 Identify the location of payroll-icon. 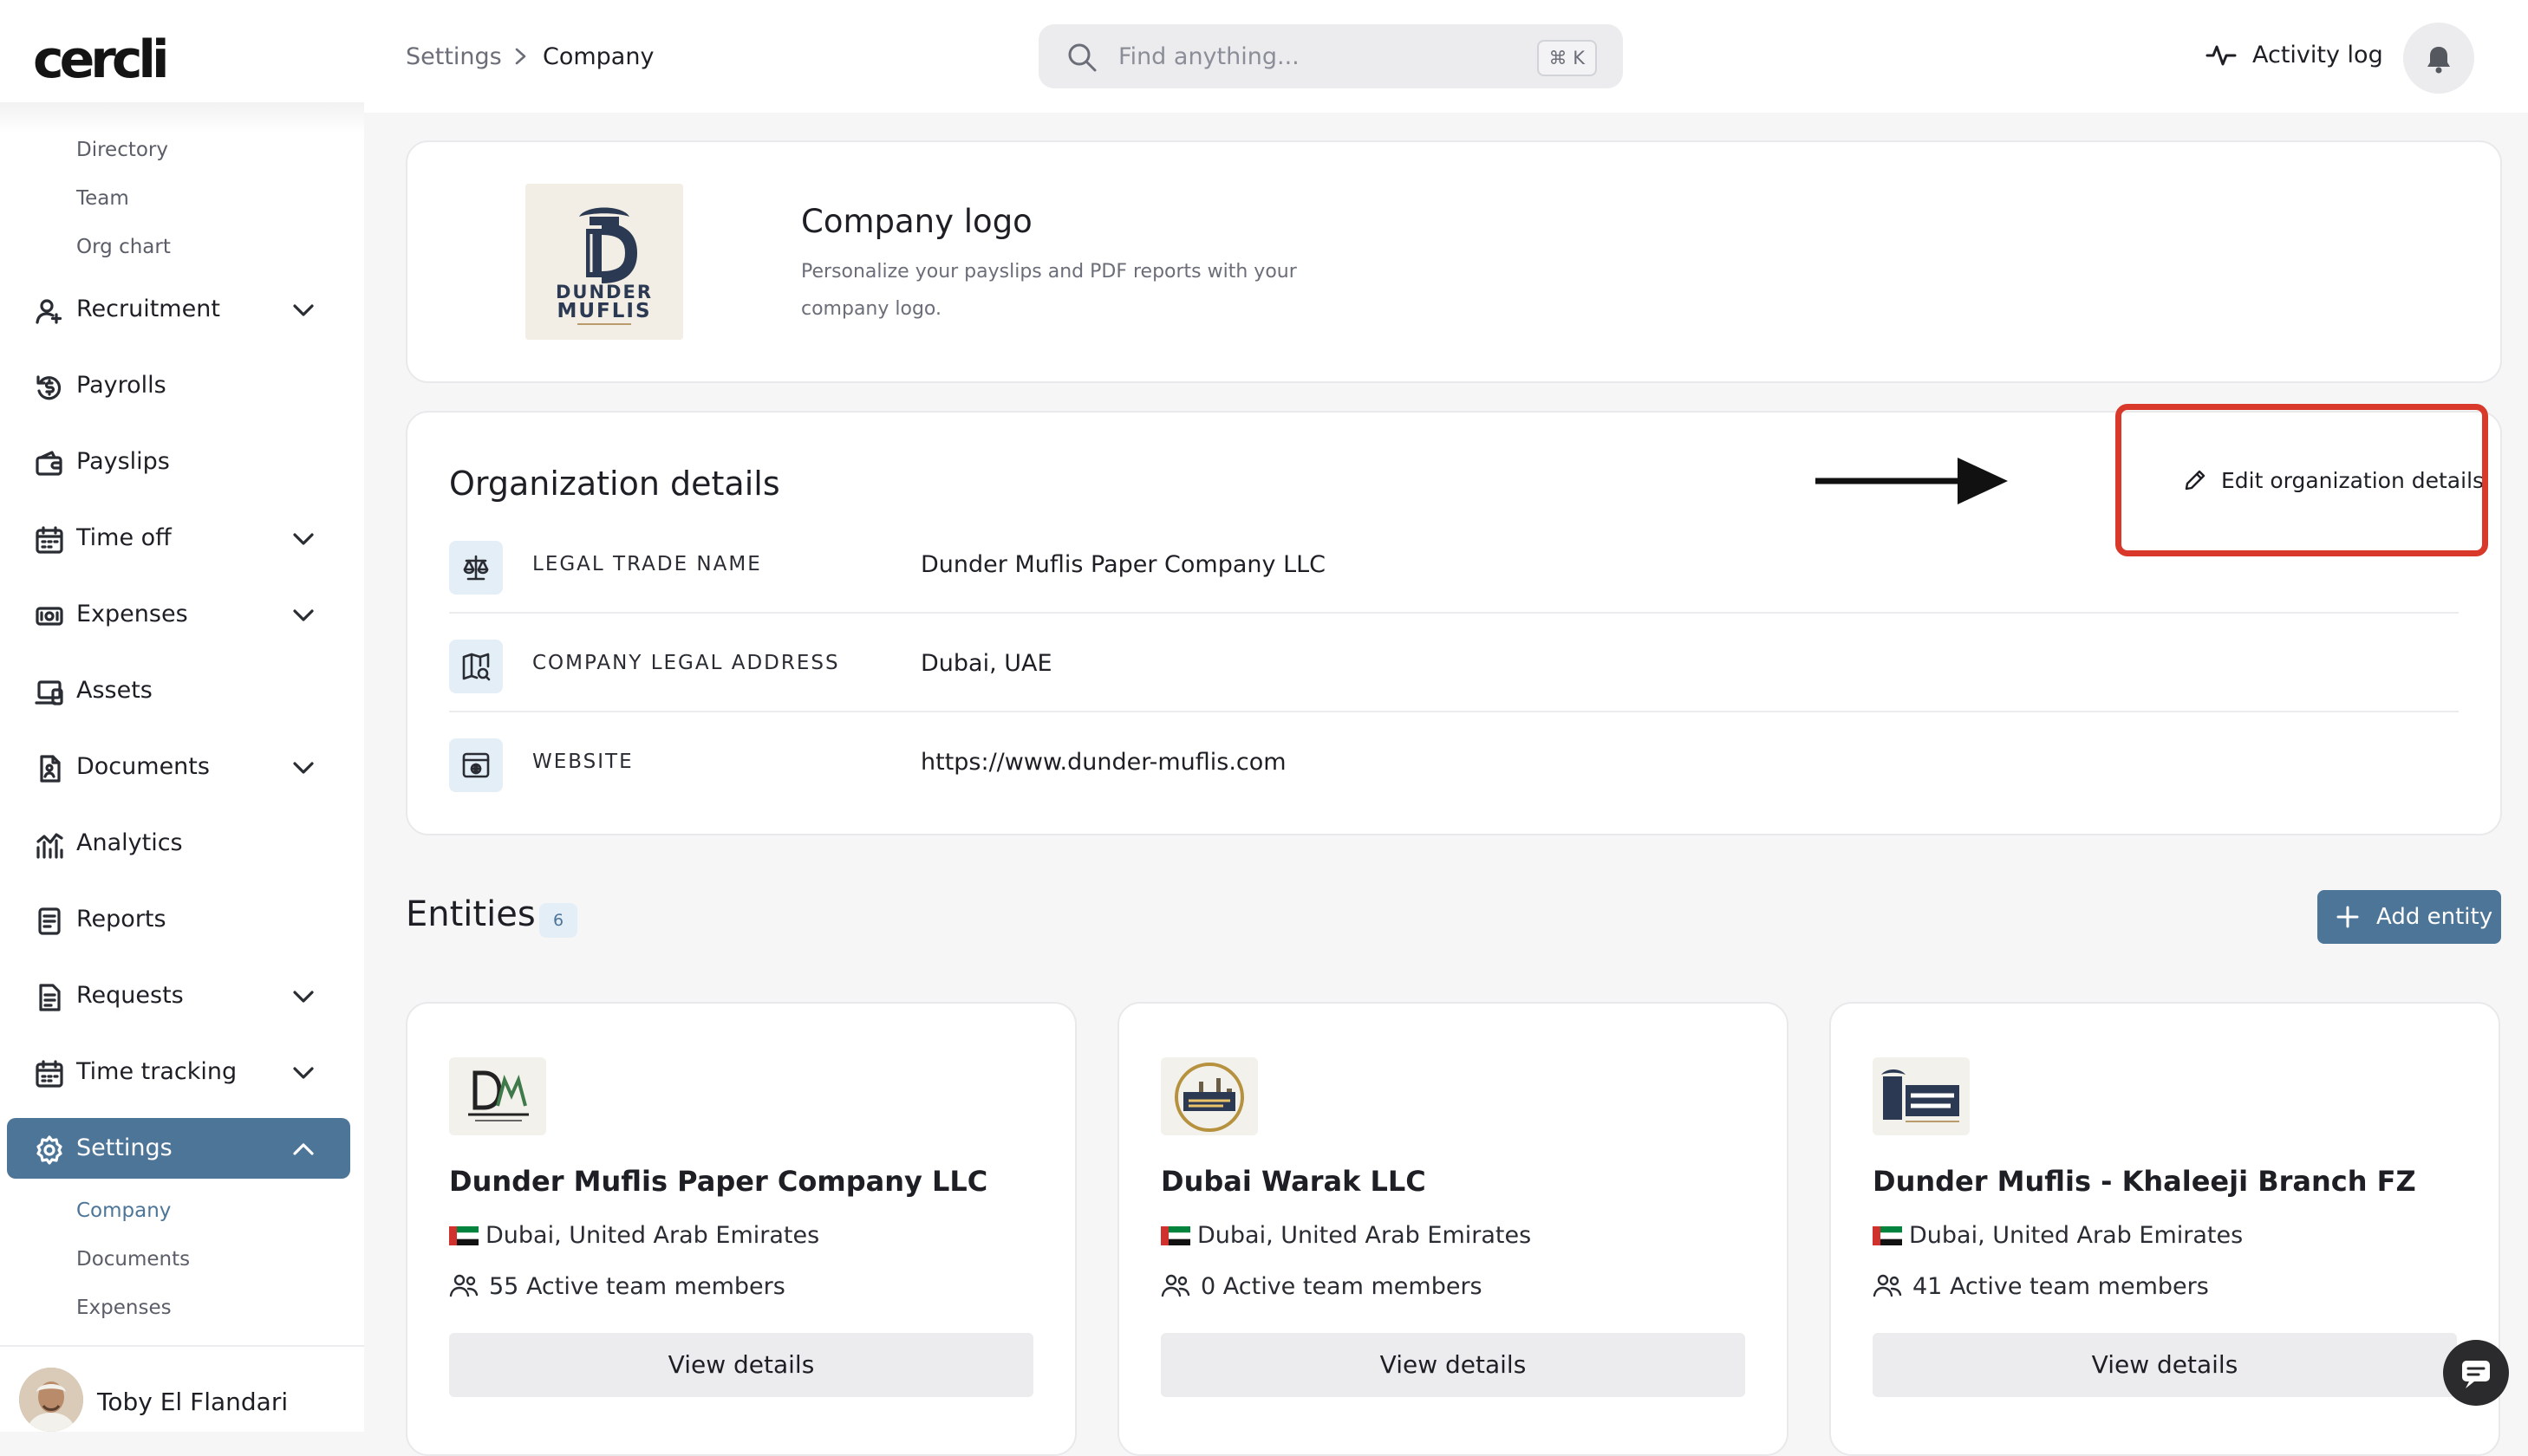
(49, 387).